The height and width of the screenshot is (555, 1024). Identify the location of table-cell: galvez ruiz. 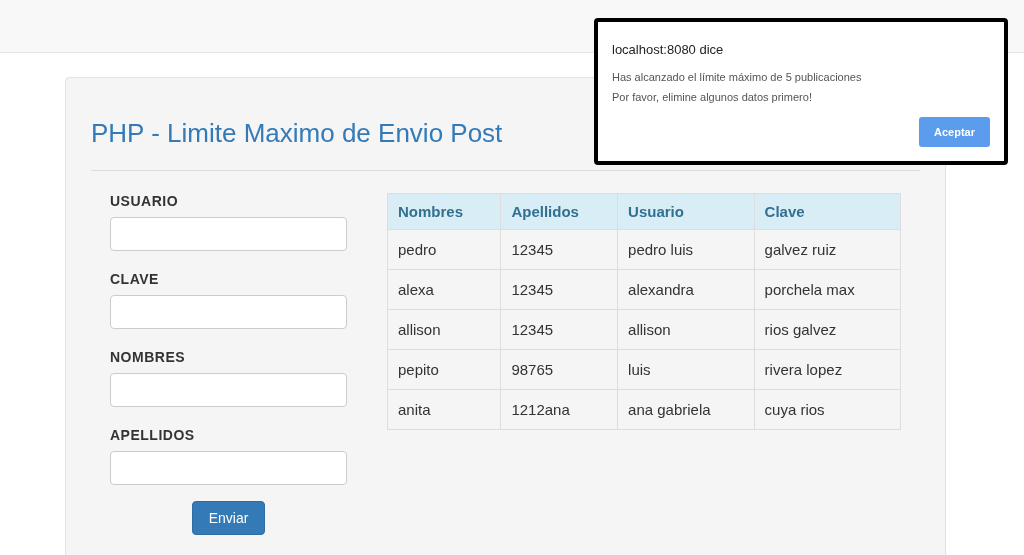
(827, 249).